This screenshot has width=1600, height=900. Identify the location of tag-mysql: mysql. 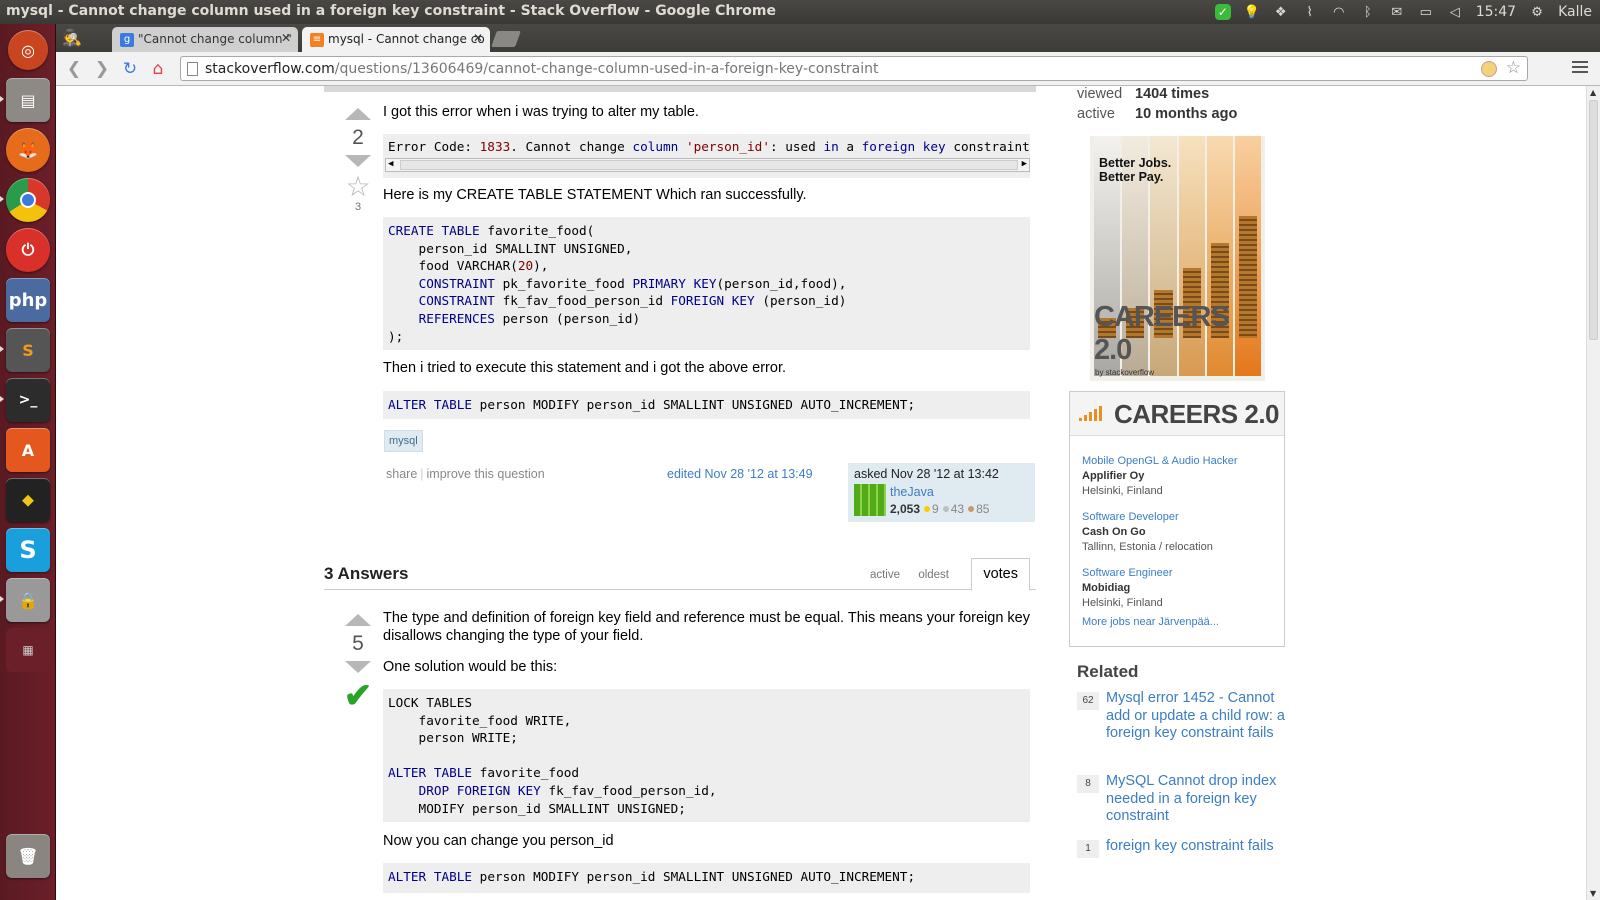
(403, 441).